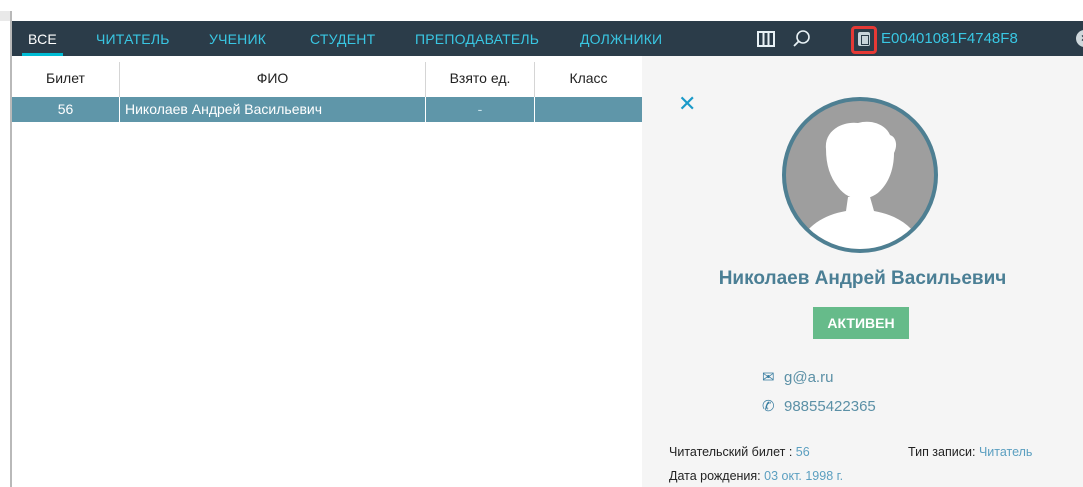 The height and width of the screenshot is (487, 1083). I want to click on cell-taken: -, so click(480, 109).